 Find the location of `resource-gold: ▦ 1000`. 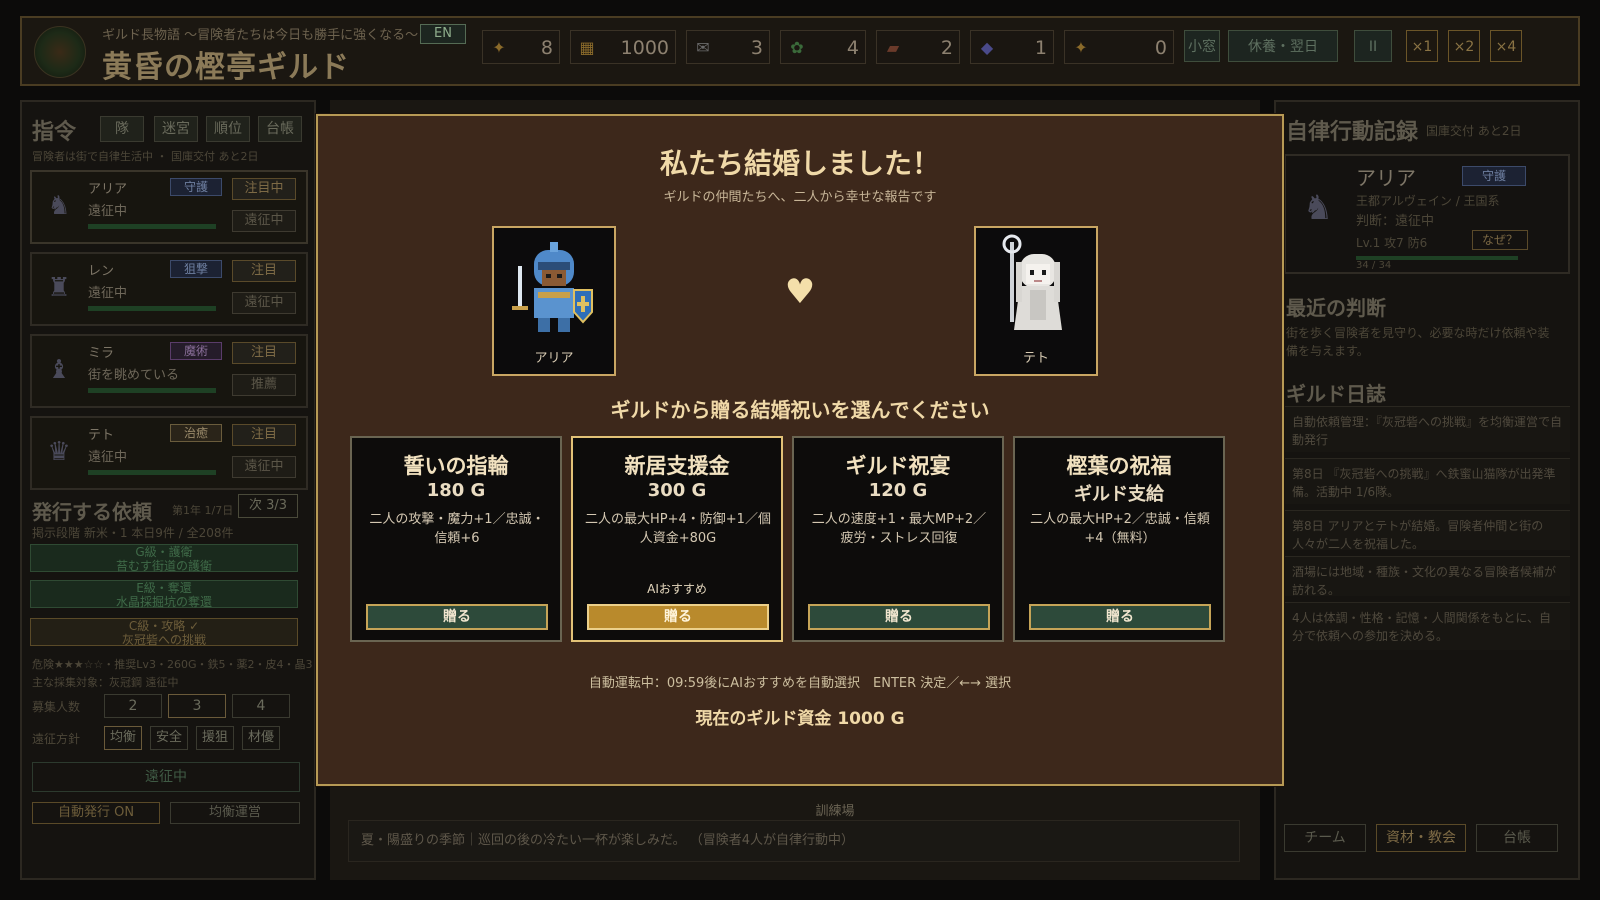

resource-gold: ▦ 1000 is located at coordinates (623, 47).